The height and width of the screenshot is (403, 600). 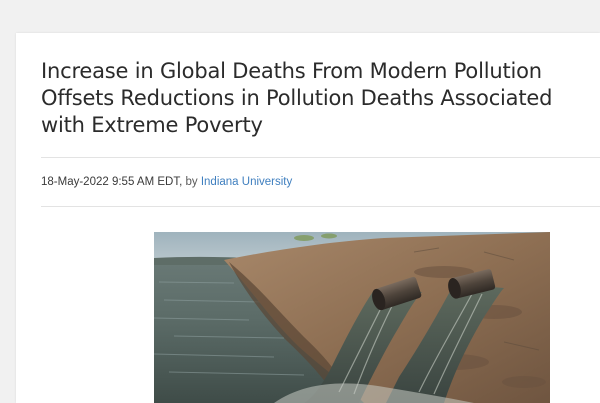 I want to click on meta-divider, so click(x=320, y=206).